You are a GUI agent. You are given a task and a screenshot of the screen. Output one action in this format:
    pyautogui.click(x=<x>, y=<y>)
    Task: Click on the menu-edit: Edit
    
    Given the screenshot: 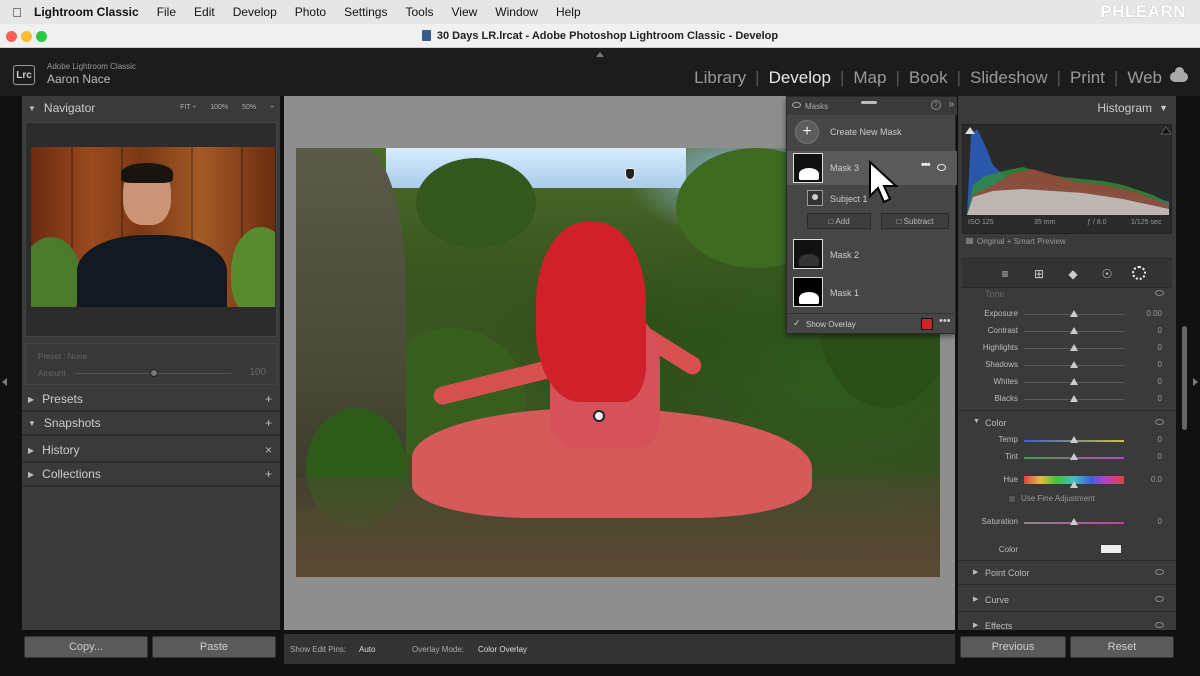 What is the action you would take?
    pyautogui.click(x=204, y=12)
    